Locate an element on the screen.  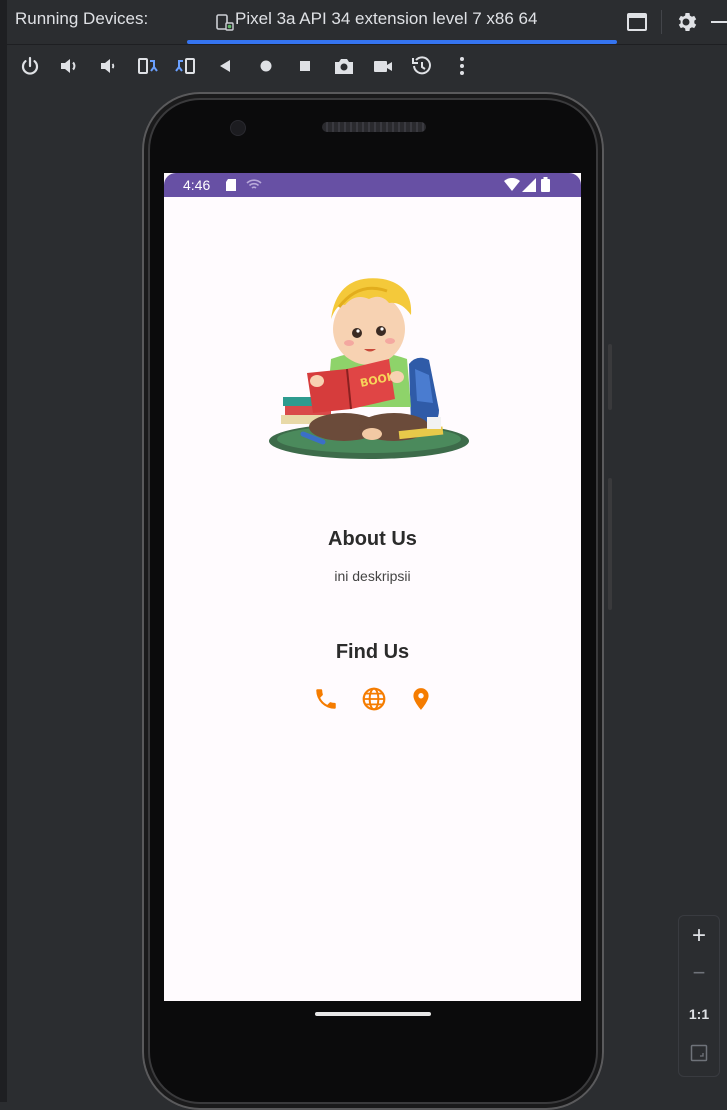
hotspot-icon is located at coordinates (254, 184).